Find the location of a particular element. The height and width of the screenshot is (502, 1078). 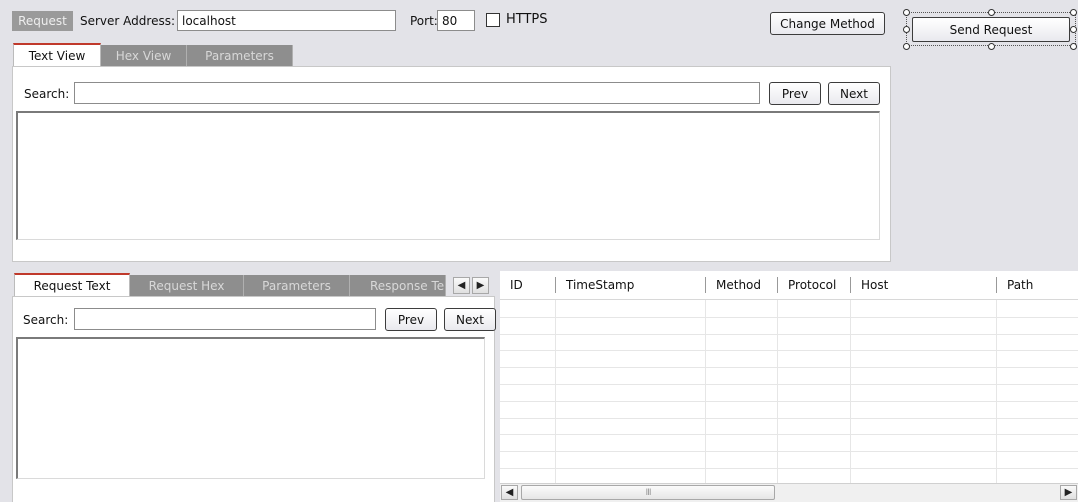

port-label: Port: is located at coordinates (424, 21).